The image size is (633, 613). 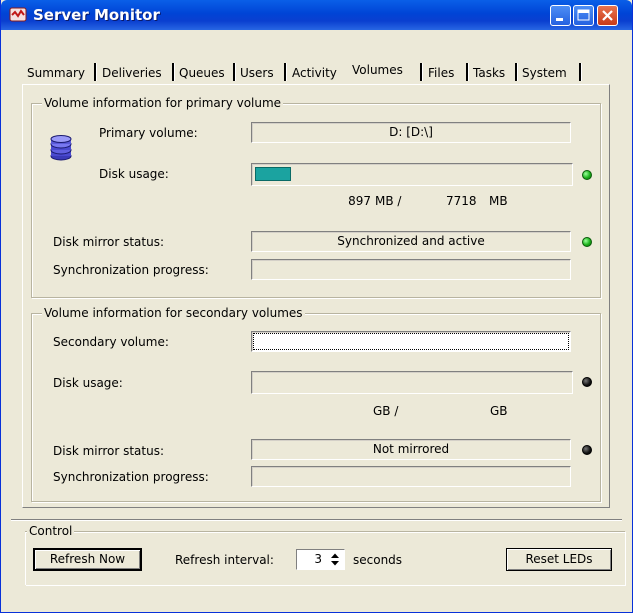 I want to click on primary-mirror-led, so click(x=587, y=242).